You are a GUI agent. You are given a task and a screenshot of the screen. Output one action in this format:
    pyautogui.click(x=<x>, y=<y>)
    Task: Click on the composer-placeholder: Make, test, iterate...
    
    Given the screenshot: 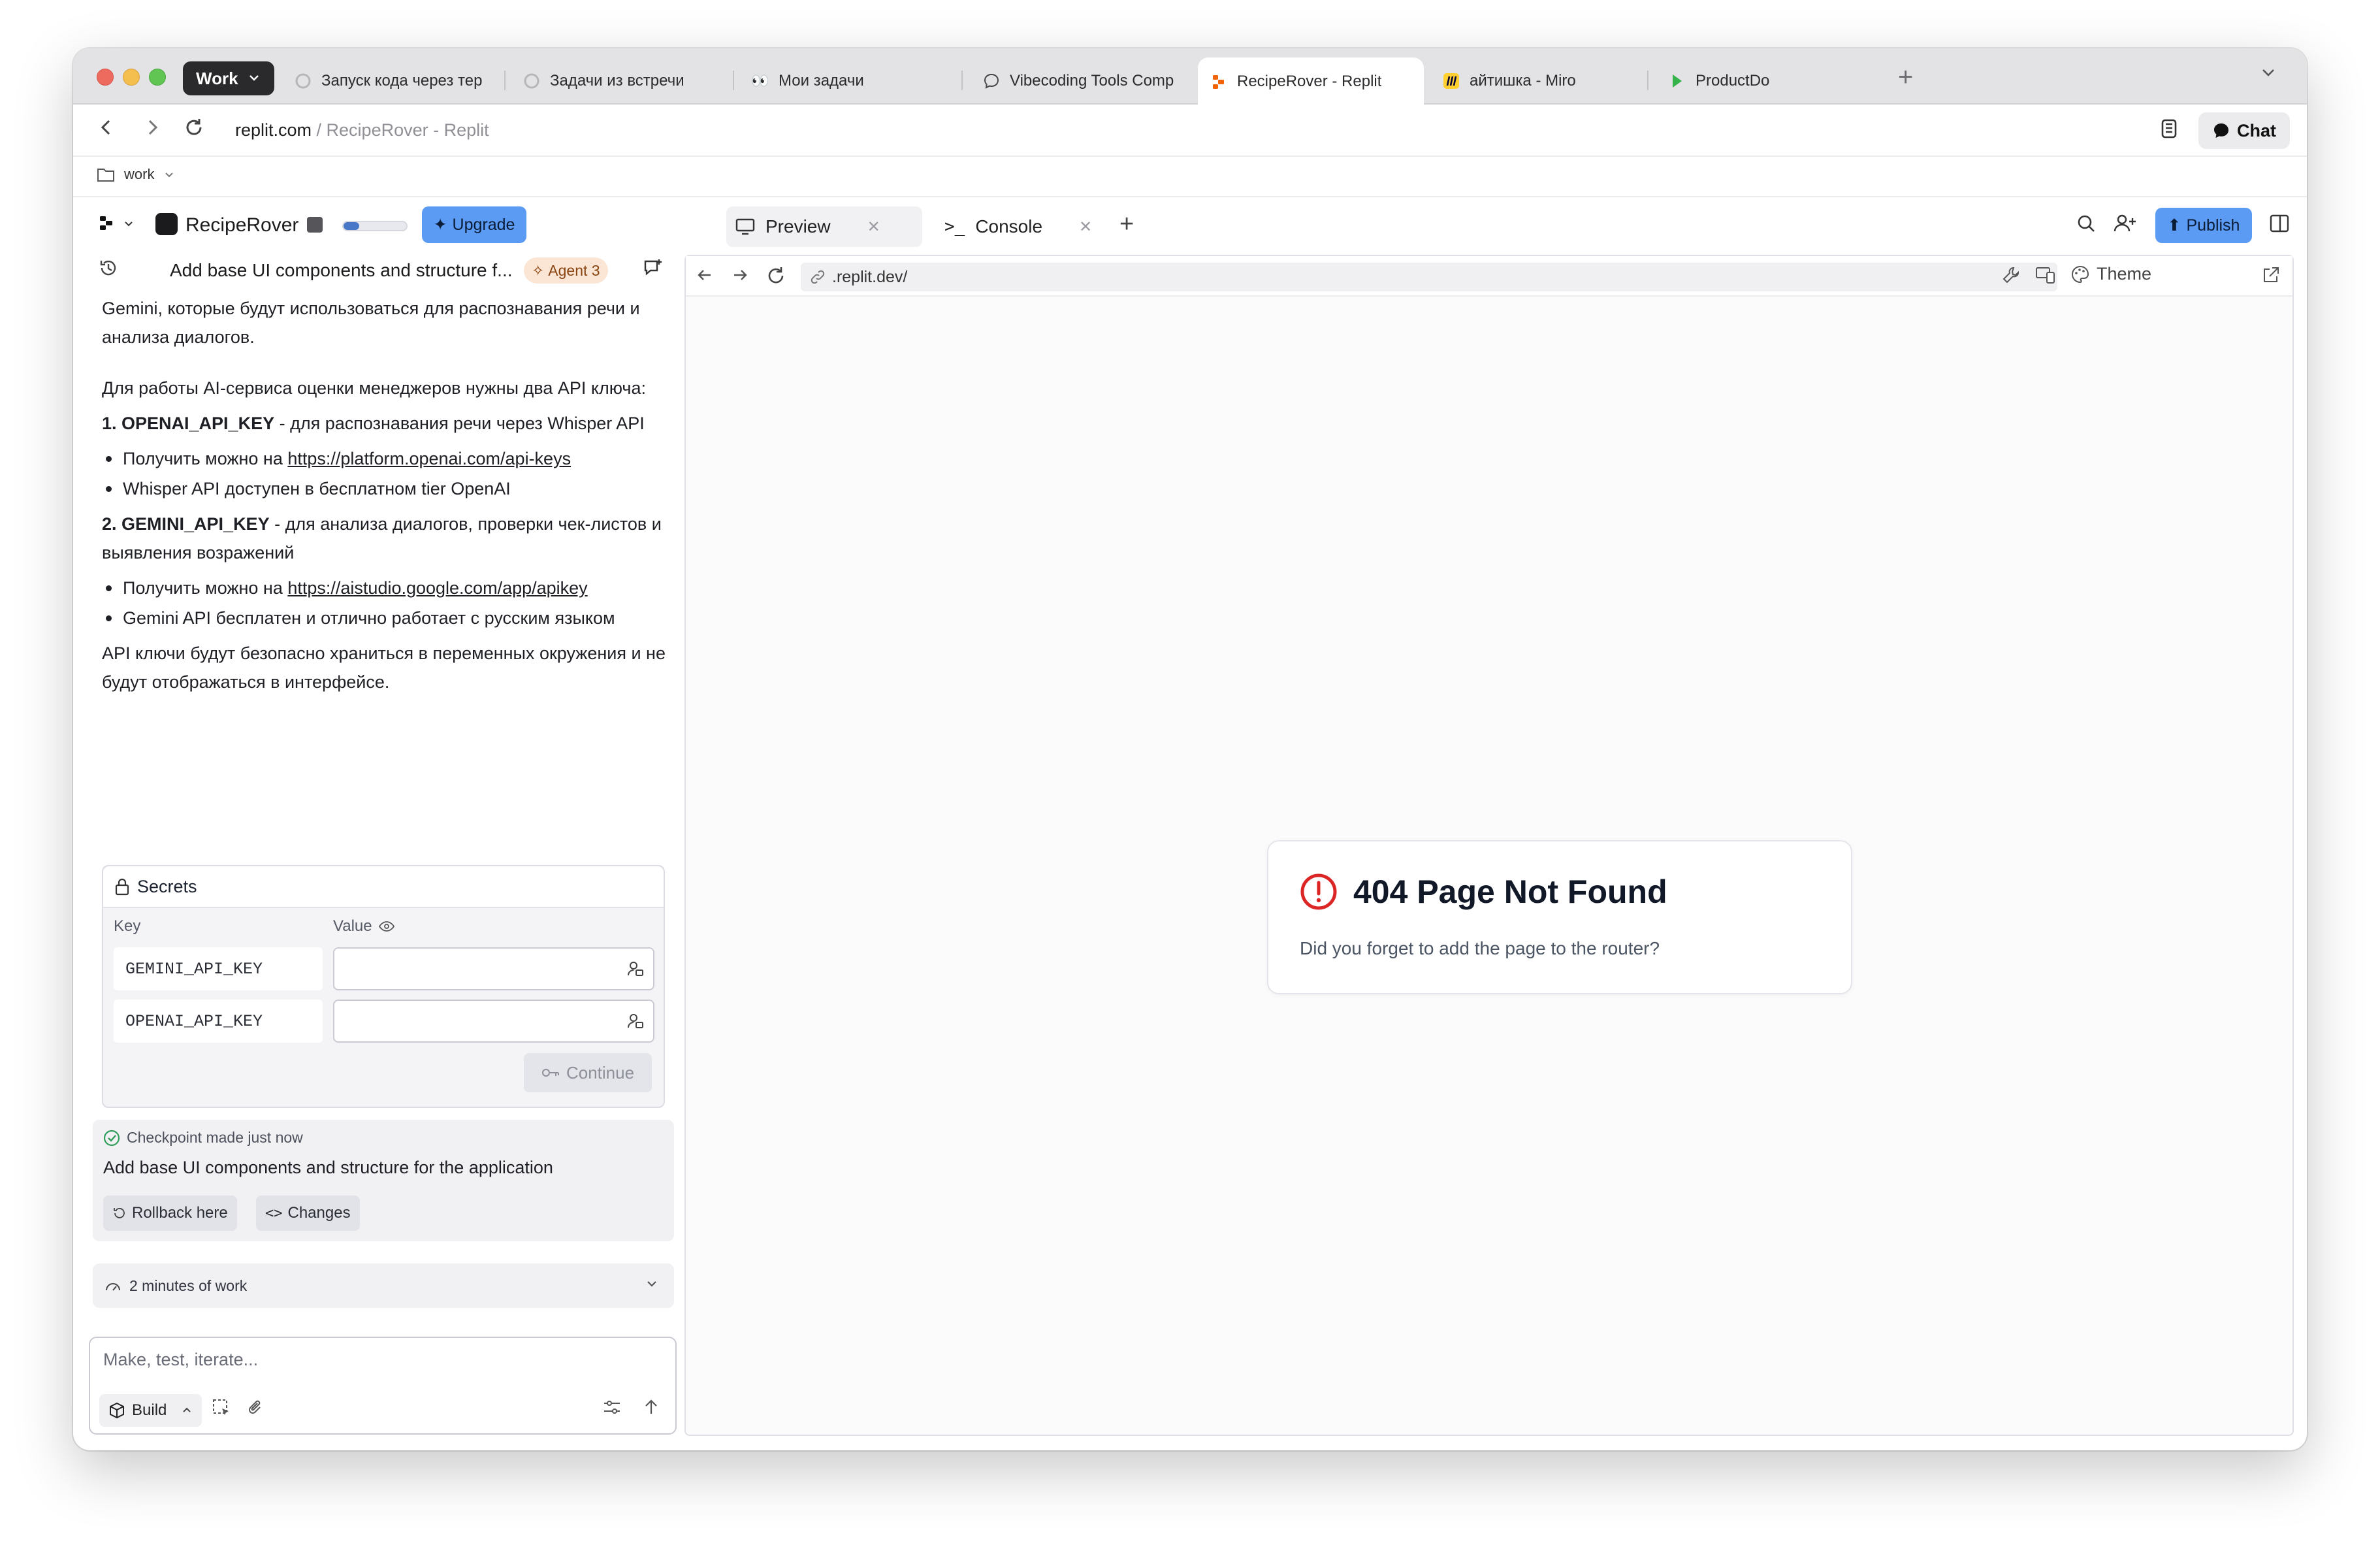 What is the action you would take?
    pyautogui.click(x=180, y=1360)
    